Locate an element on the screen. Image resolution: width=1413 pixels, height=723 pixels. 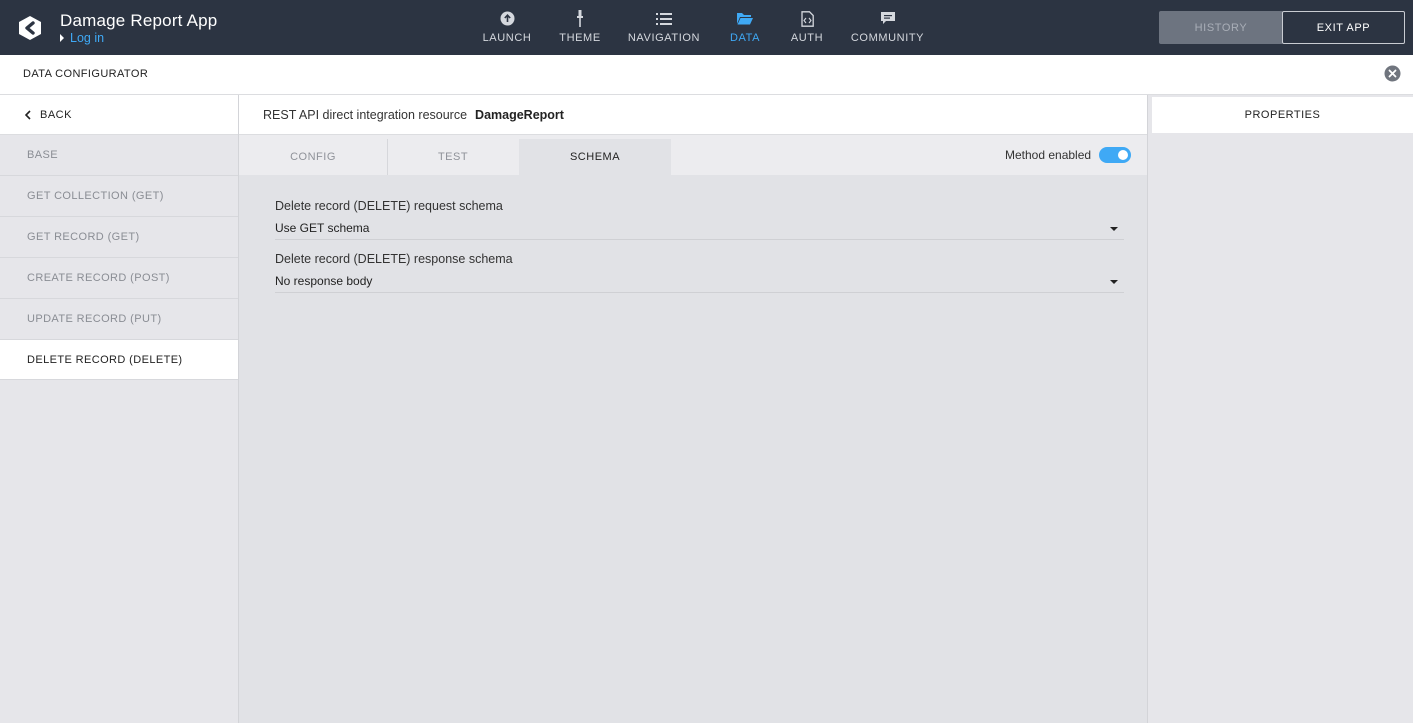
login-label: Log in is located at coordinates (87, 38).